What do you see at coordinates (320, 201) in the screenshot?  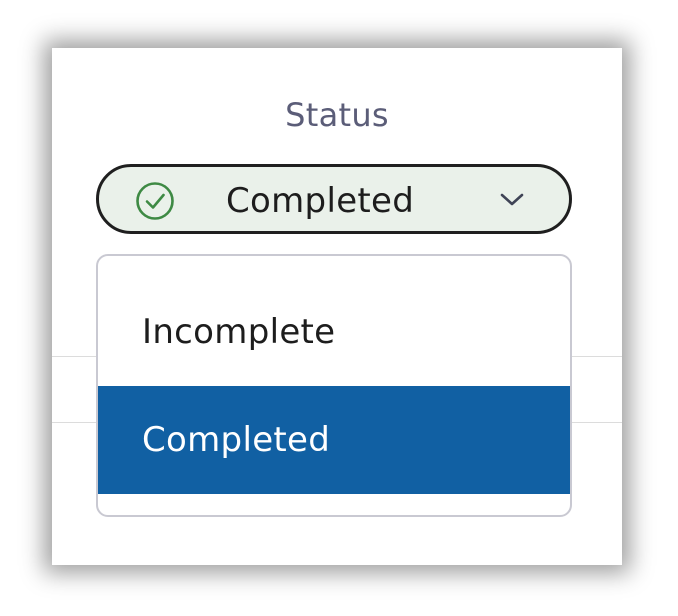 I see `status-select-value: Completed` at bounding box center [320, 201].